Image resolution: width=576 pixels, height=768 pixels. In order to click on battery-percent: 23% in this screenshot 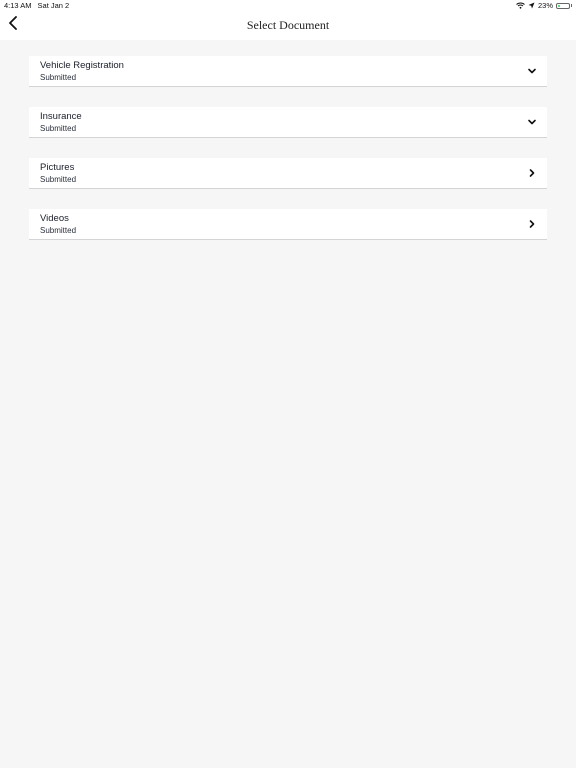, I will do `click(545, 5)`.